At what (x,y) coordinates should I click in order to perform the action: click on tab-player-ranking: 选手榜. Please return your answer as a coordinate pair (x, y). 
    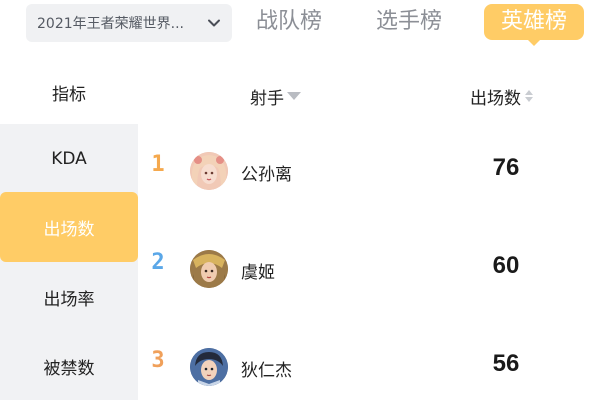
    Looking at the image, I should click on (409, 22).